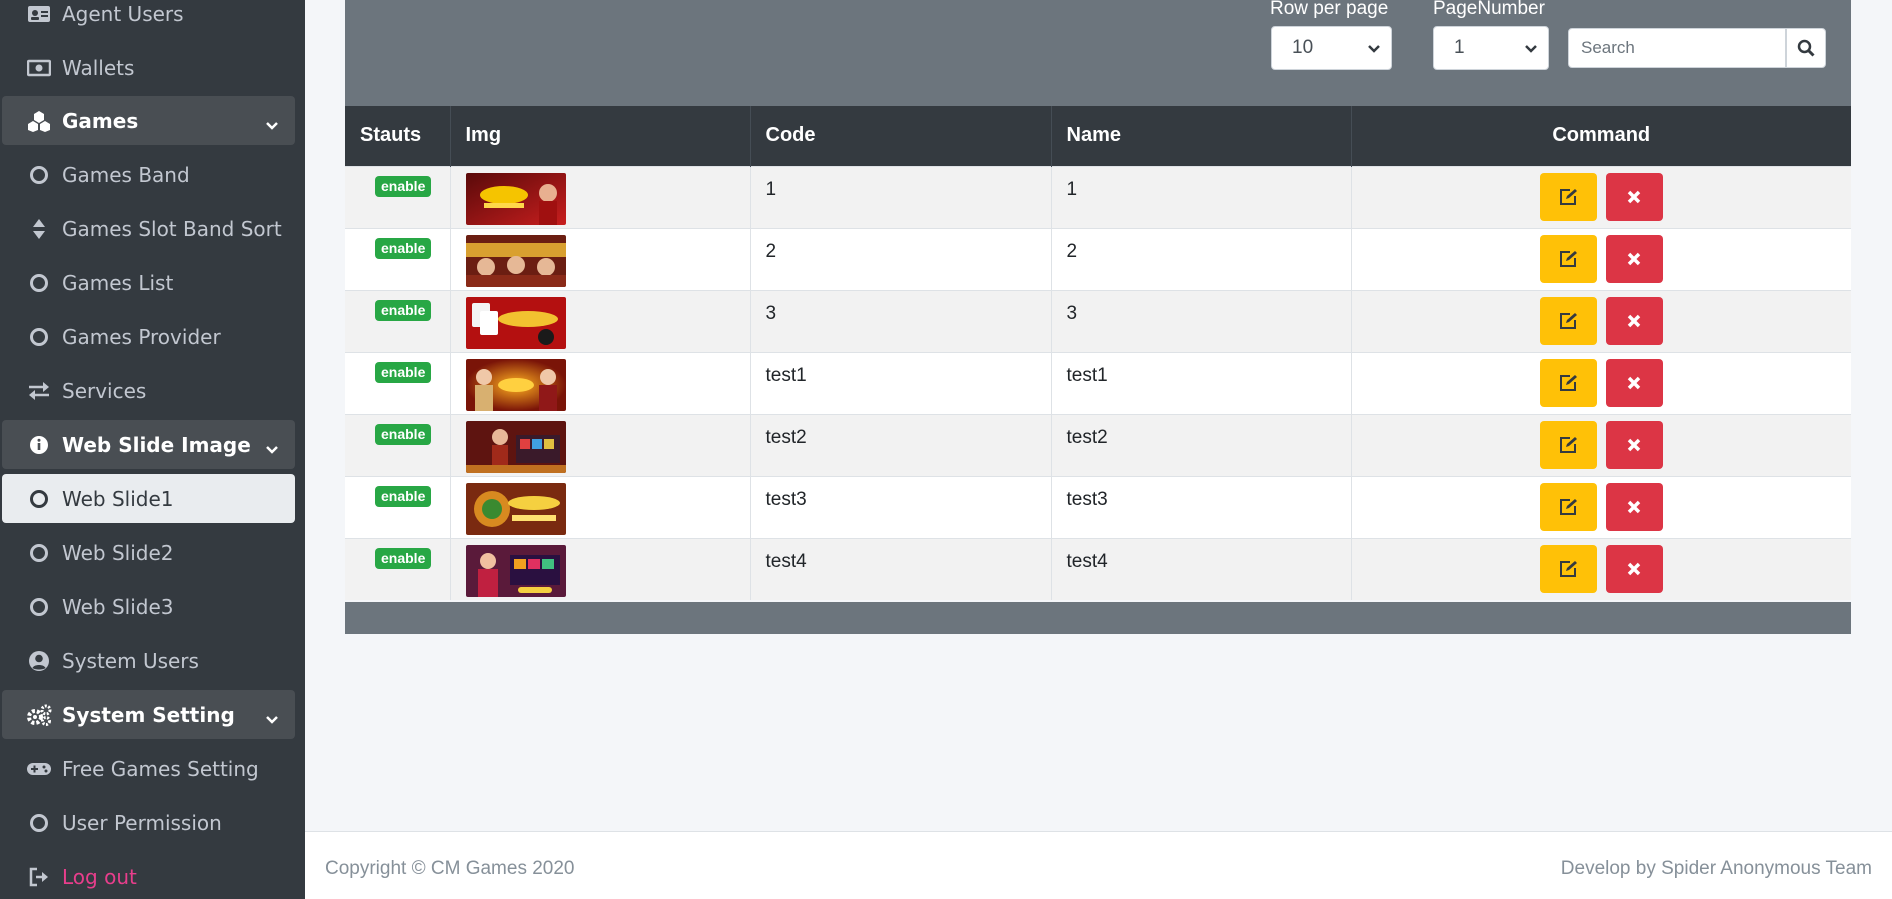 This screenshot has width=1892, height=899. Describe the element at coordinates (1677, 48) in the screenshot. I see `search-input: Search` at that location.